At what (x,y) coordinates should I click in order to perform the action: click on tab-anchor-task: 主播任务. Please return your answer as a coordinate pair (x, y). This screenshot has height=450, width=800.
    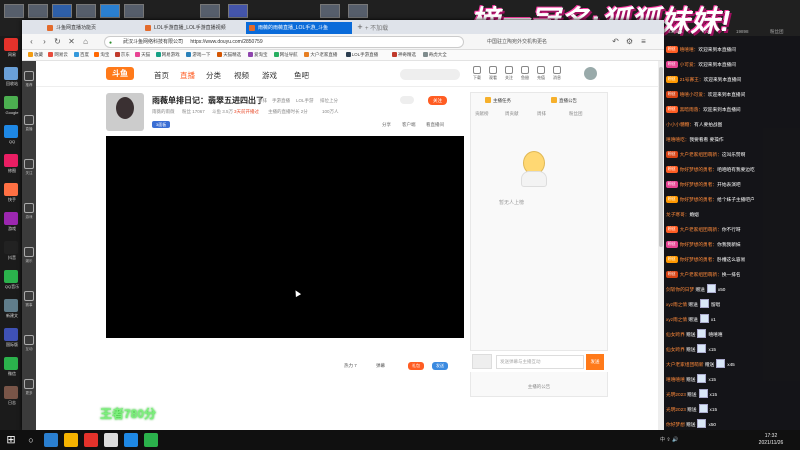
    Looking at the image, I should click on (498, 100).